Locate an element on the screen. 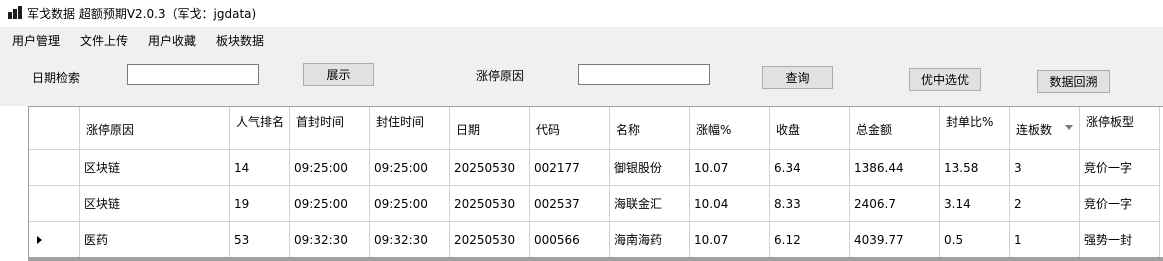 The height and width of the screenshot is (261, 1163). column-header-first-seal: 首封时间 is located at coordinates (330, 128).